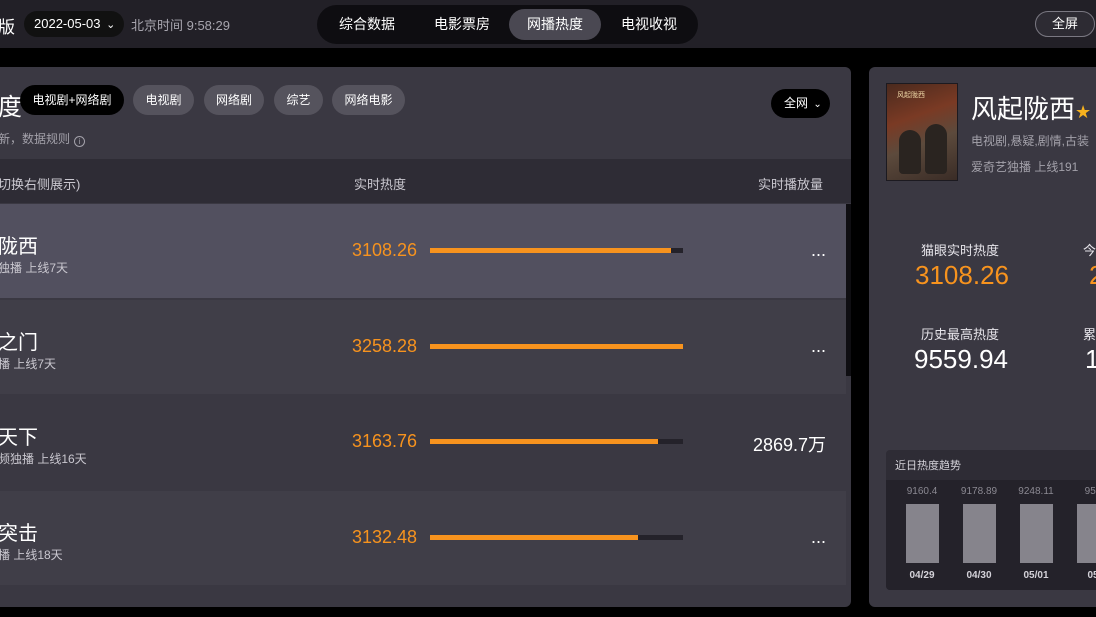 The height and width of the screenshot is (617, 1096). I want to click on row-show-meta: 频独播 上线16天, so click(43, 459).